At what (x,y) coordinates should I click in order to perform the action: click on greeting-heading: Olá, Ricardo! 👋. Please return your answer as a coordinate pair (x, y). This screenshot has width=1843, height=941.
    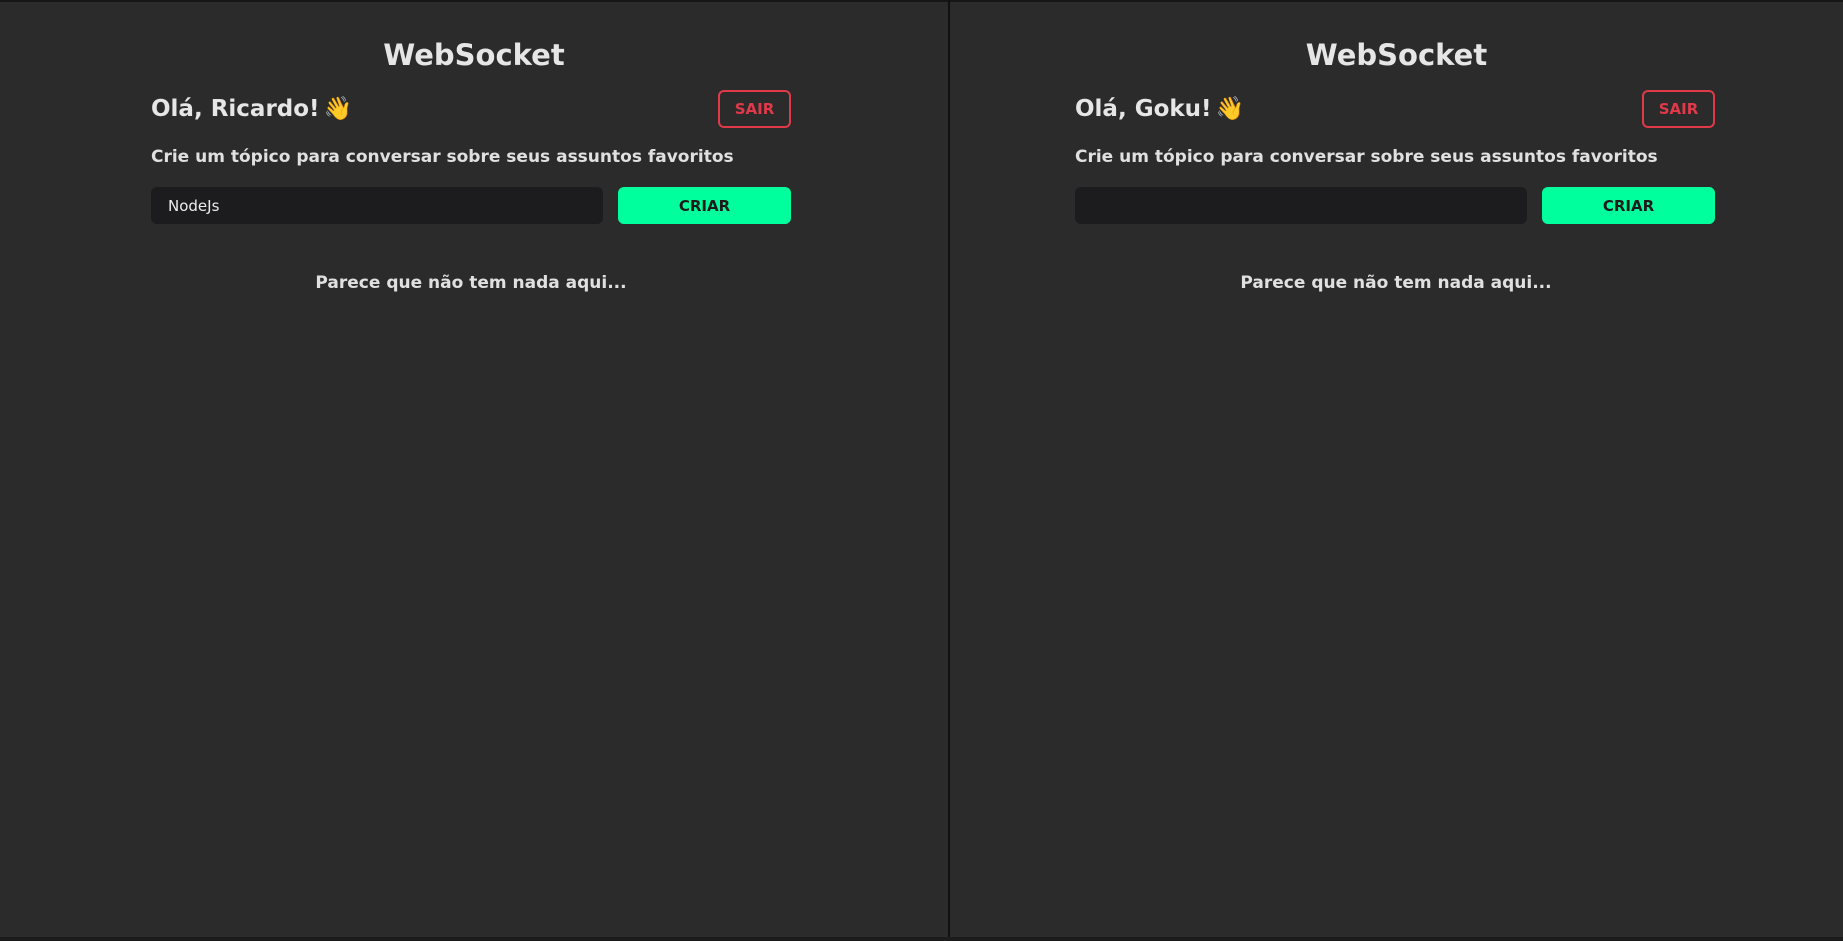
    Looking at the image, I should click on (251, 109).